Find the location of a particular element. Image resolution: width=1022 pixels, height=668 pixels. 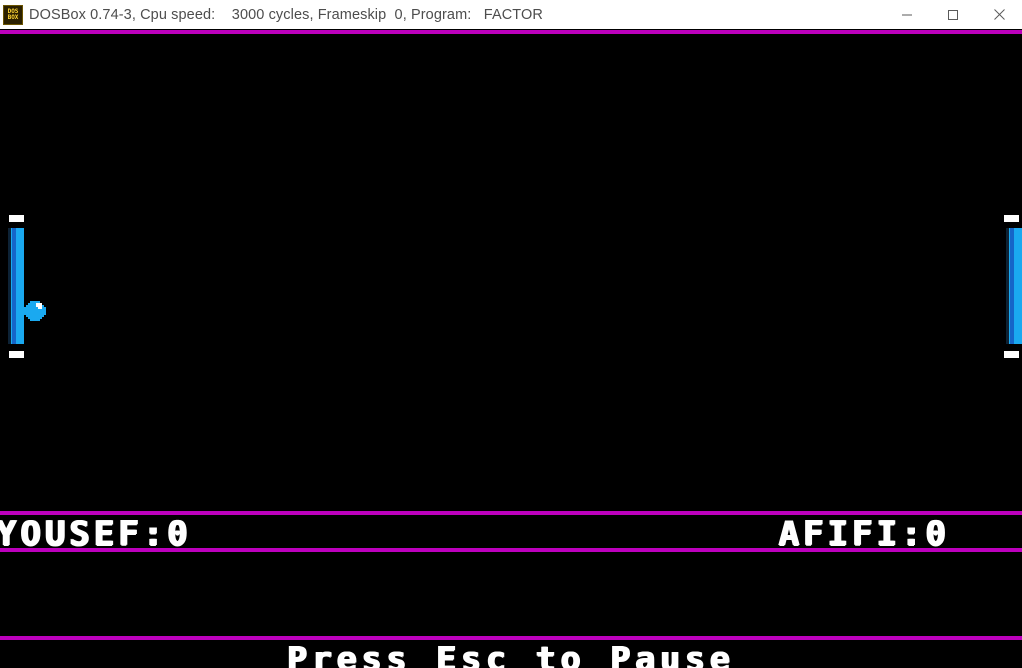

dosbox-icon-line-2: BOX is located at coordinates (13, 17).